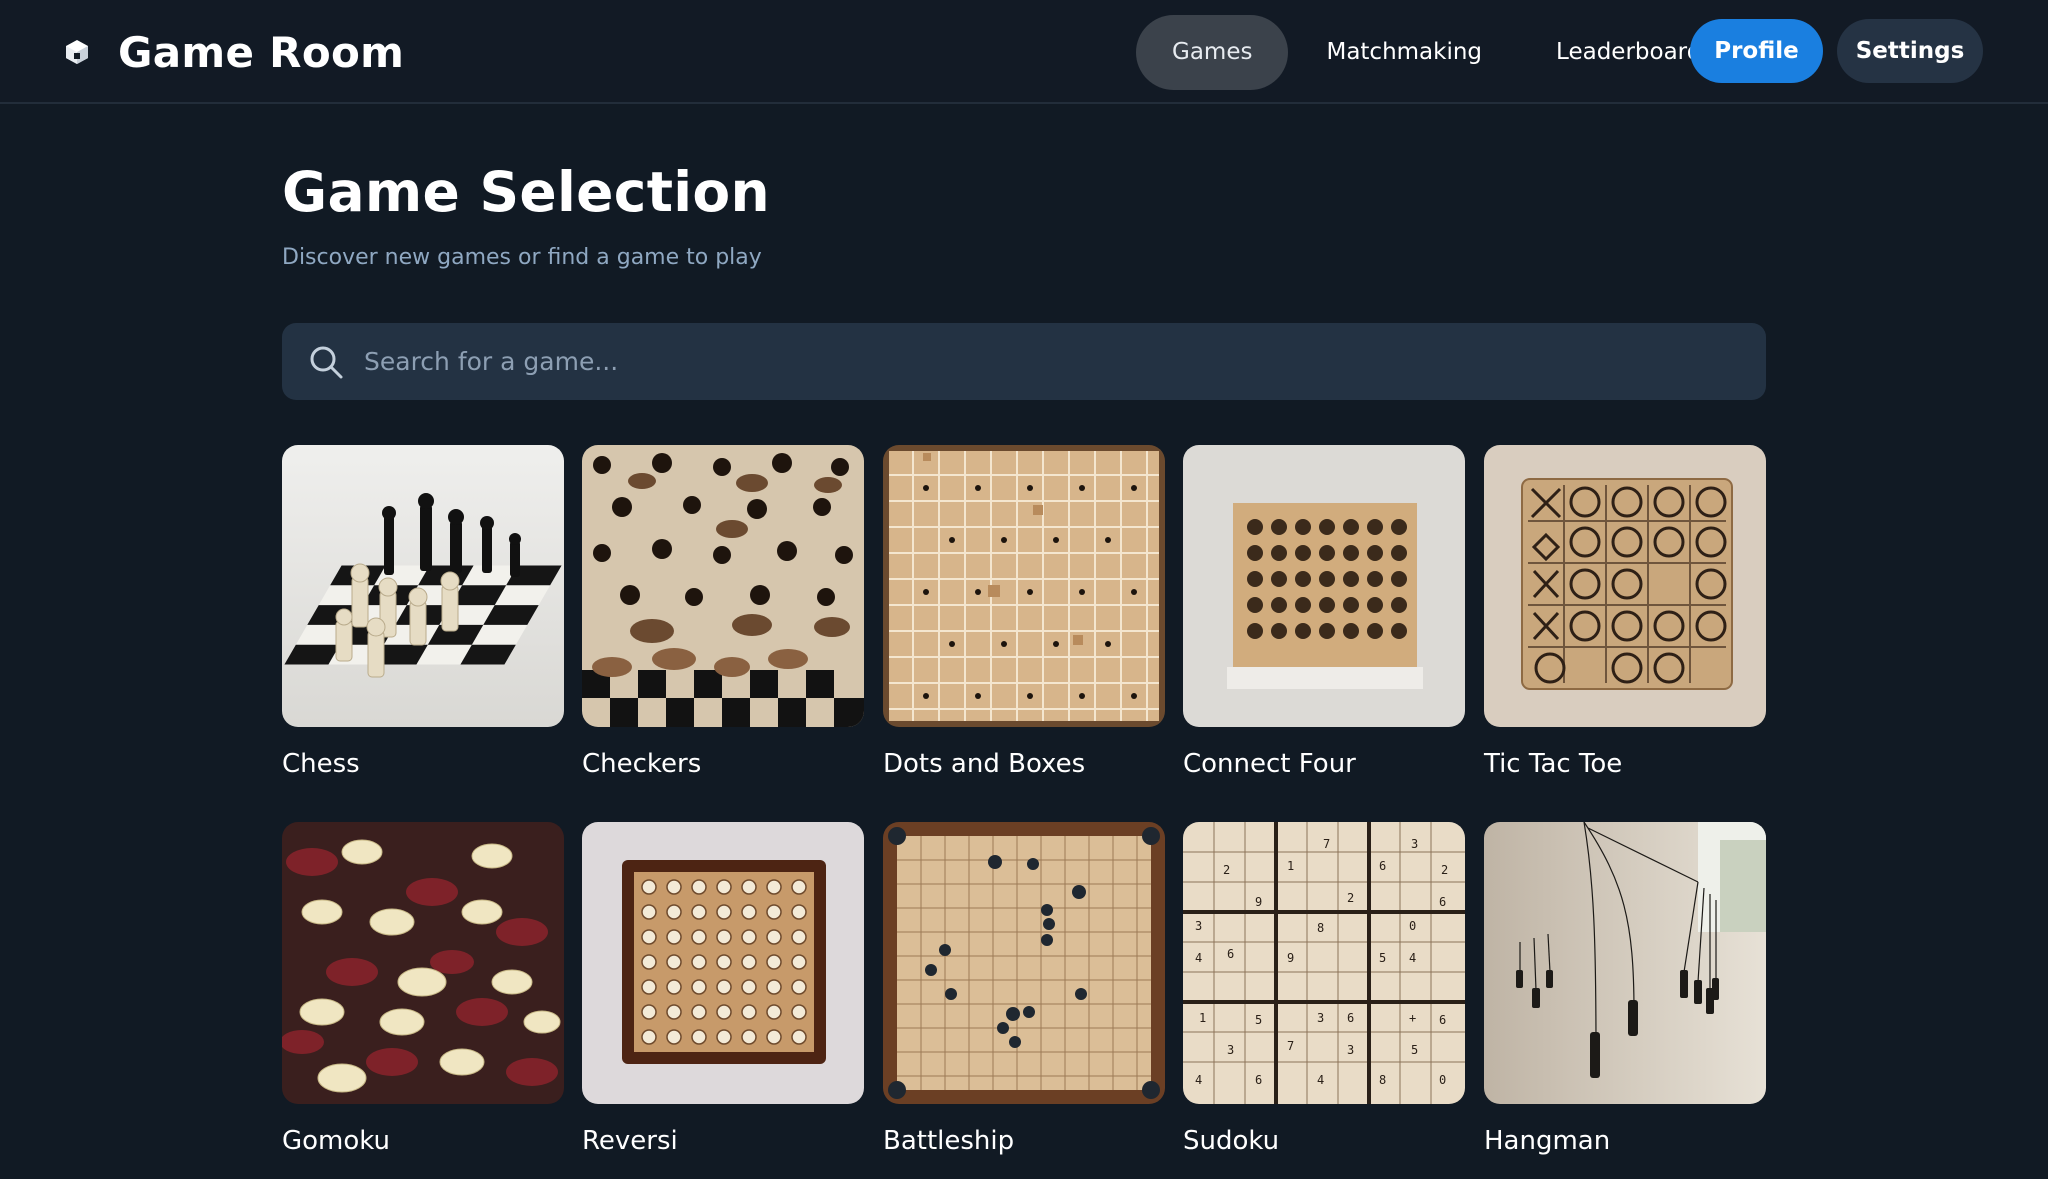 This screenshot has width=2048, height=1179. I want to click on sudoku-grid-image: 2 1 7 6 3 2 3 9 8 2 0 6 4 6 9 5 4 1 5 3 6 +6 3 7 3 5 4 6 4 8 0, so click(1324, 963).